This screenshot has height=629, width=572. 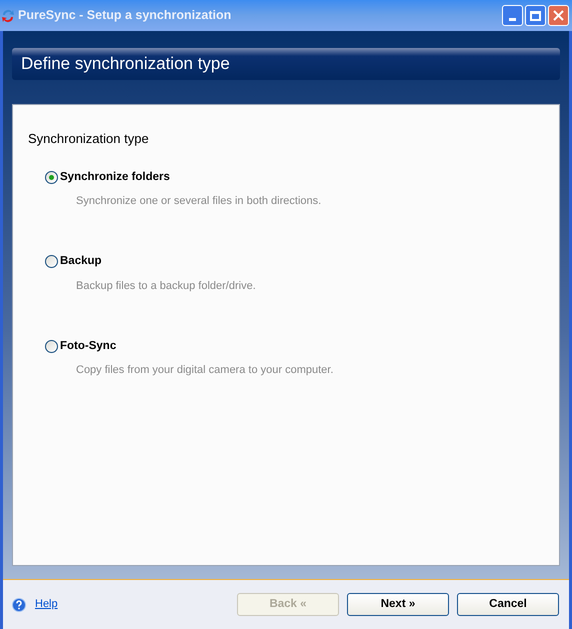 I want to click on header-title: Define synchronization type, so click(x=125, y=64).